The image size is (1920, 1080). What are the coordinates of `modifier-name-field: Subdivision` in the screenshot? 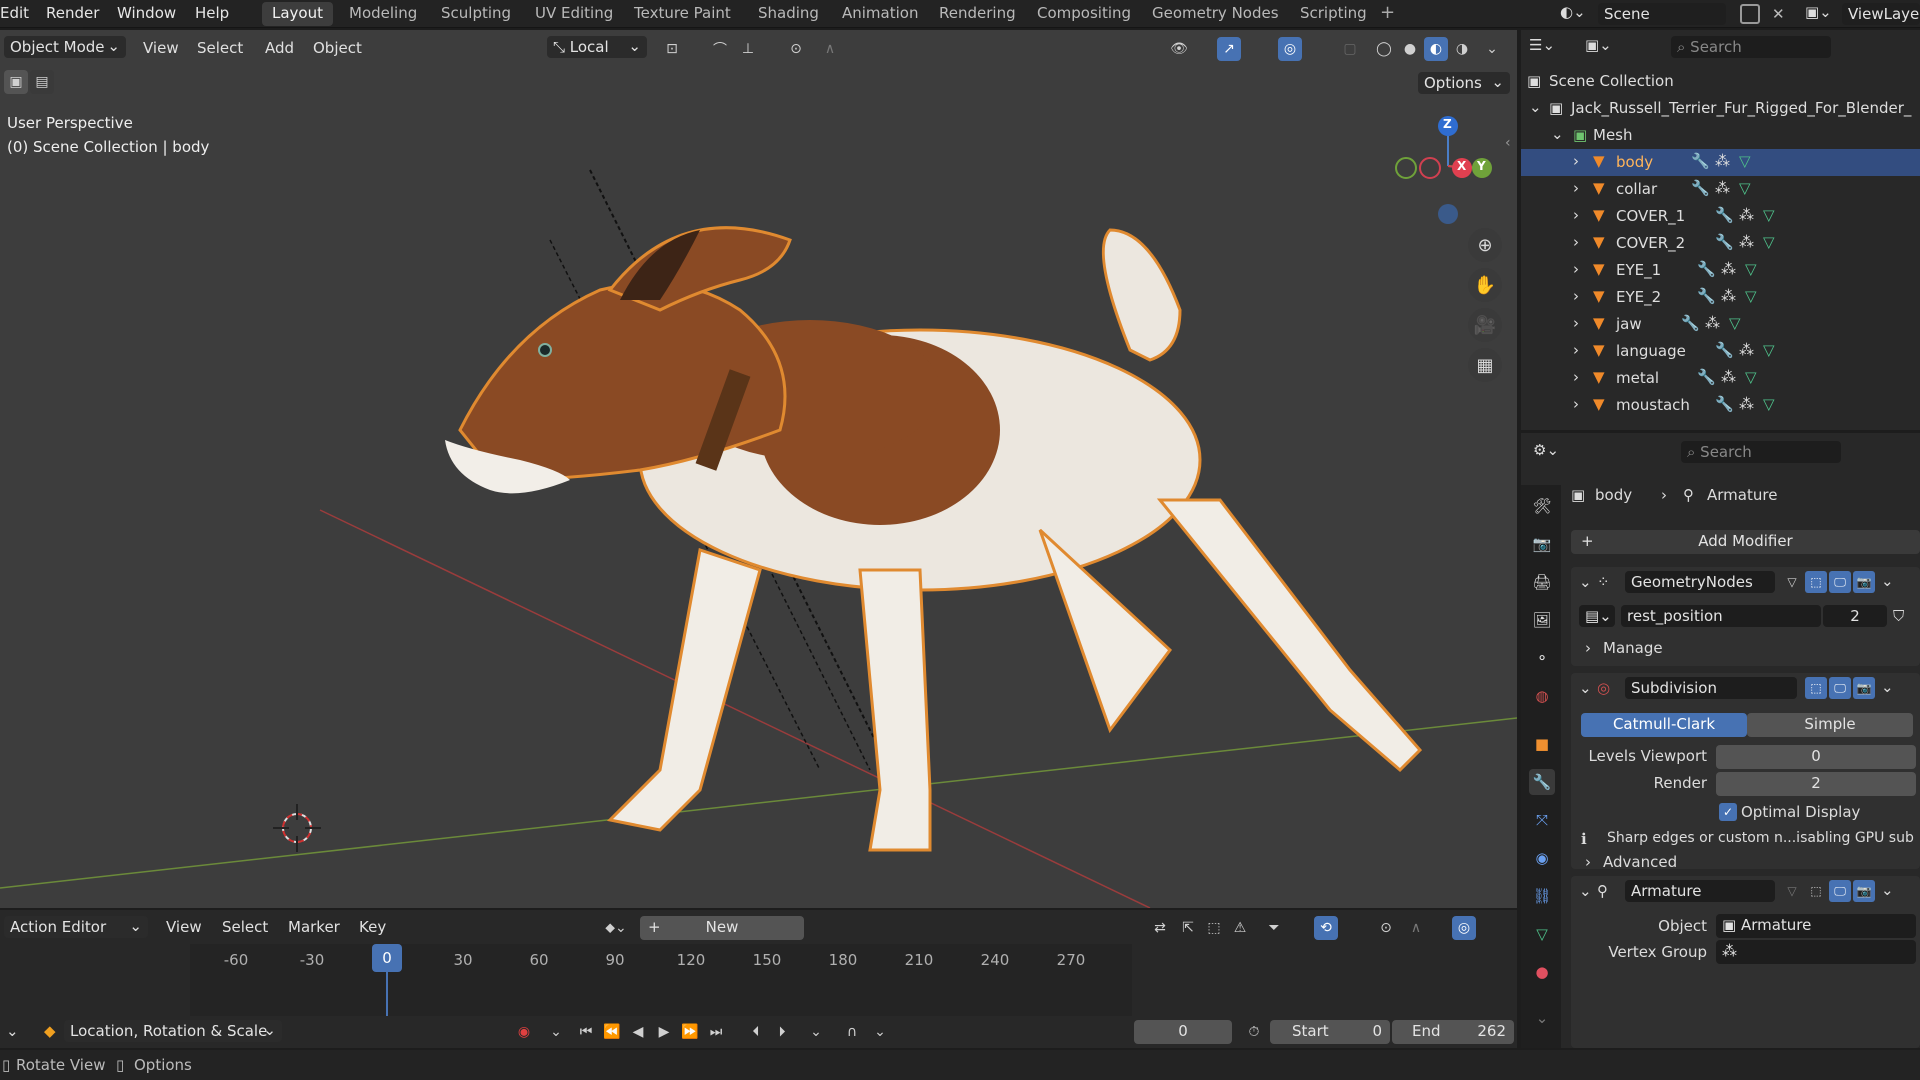 It's located at (1711, 688).